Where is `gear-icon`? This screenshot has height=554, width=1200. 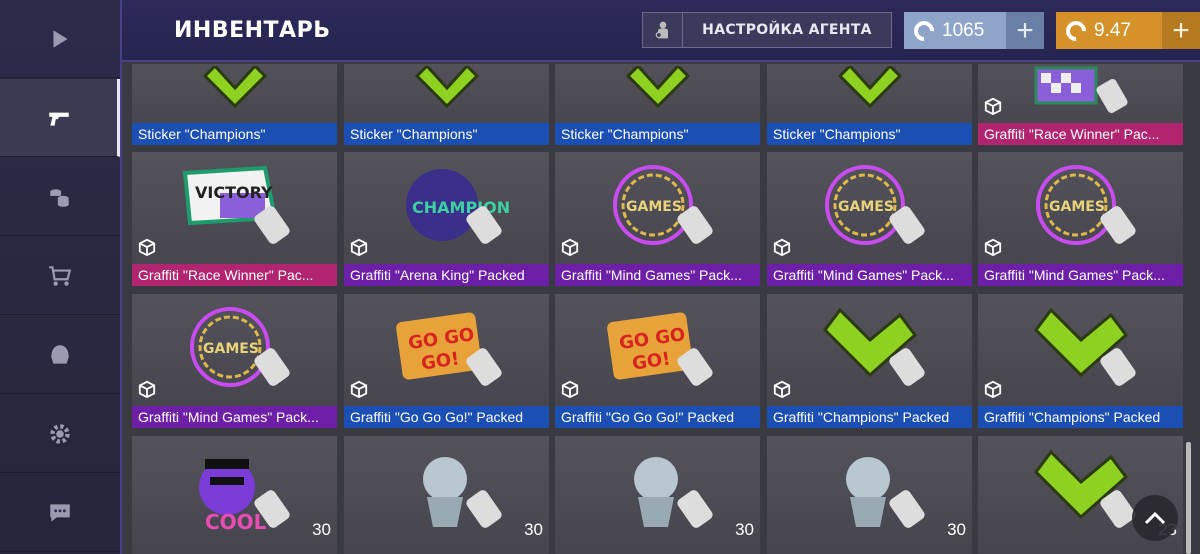
gear-icon is located at coordinates (60, 433).